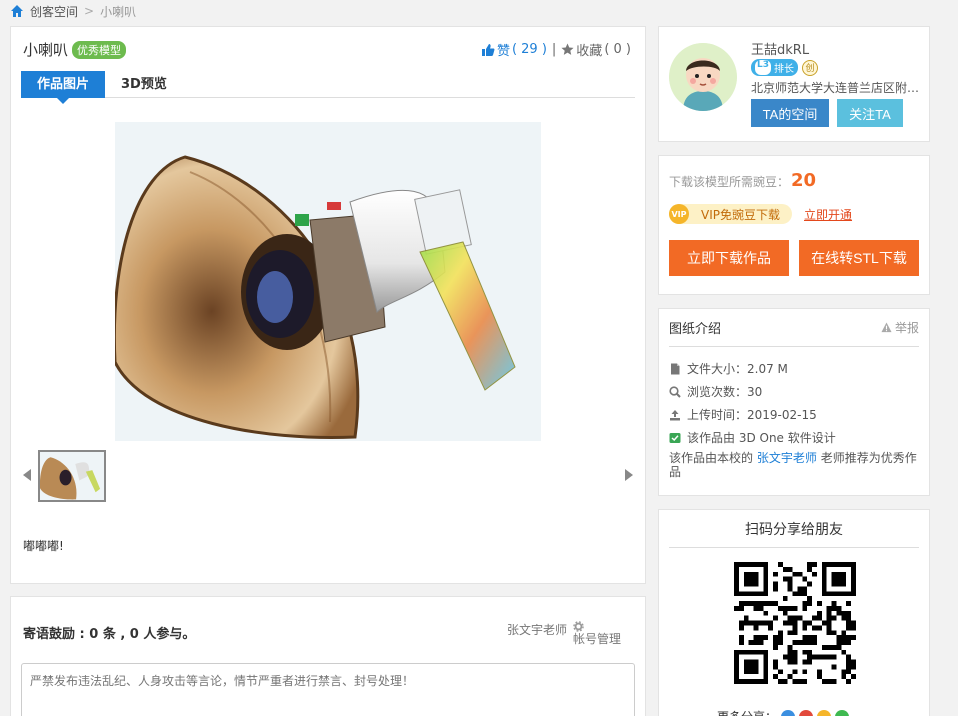 This screenshot has width=958, height=716. Describe the element at coordinates (842, 712) in the screenshot. I see `wechat-share-icon` at that location.